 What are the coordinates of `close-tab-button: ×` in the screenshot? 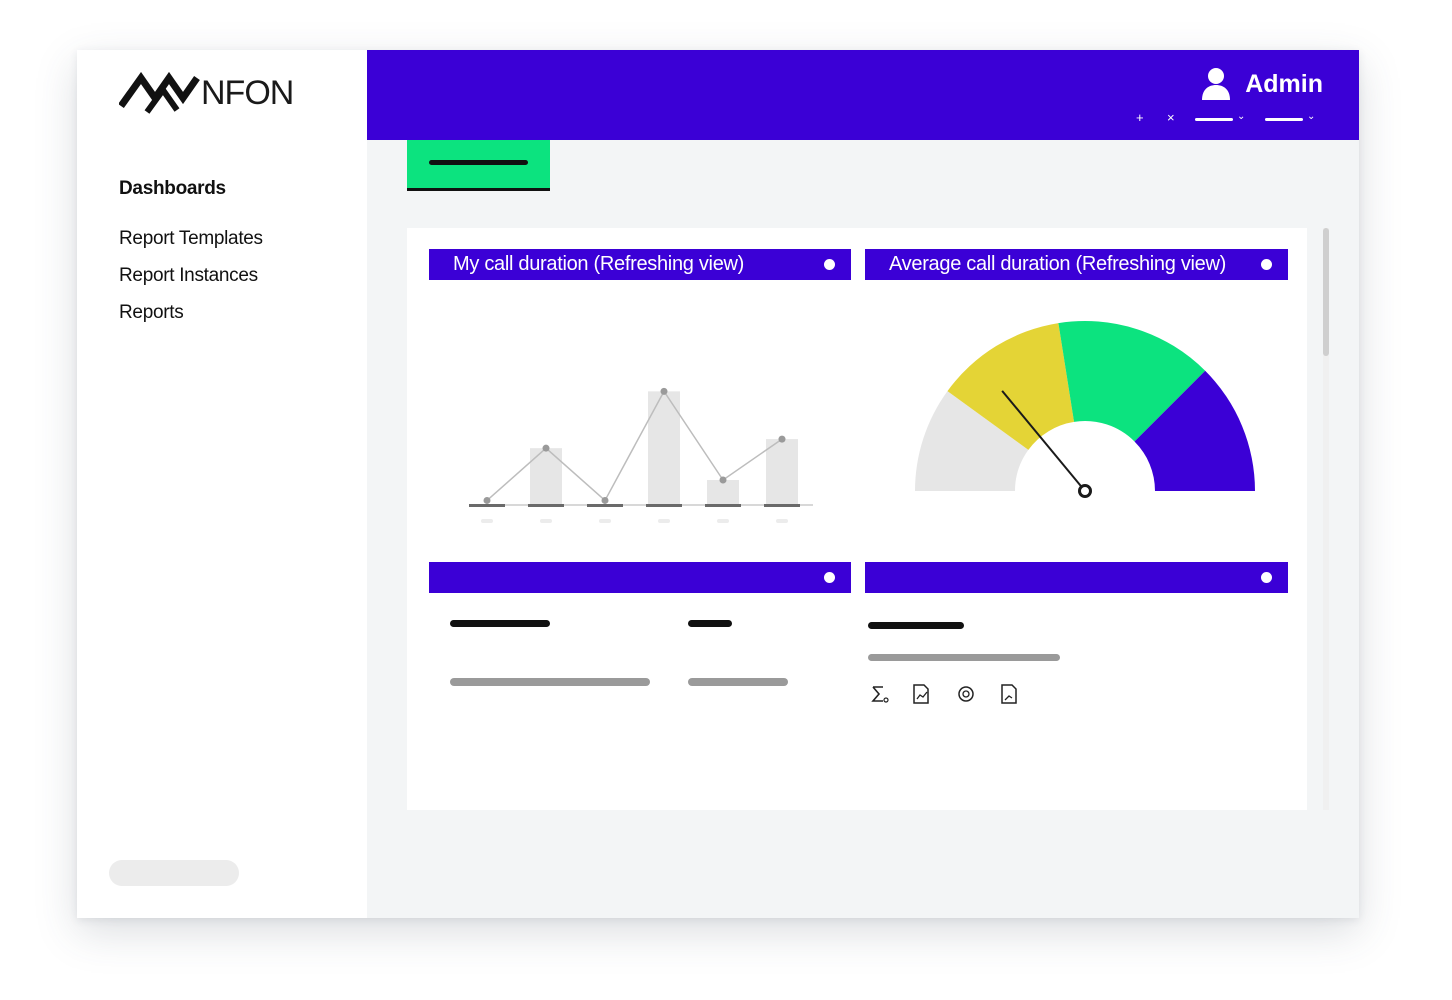 It's located at (1171, 117).